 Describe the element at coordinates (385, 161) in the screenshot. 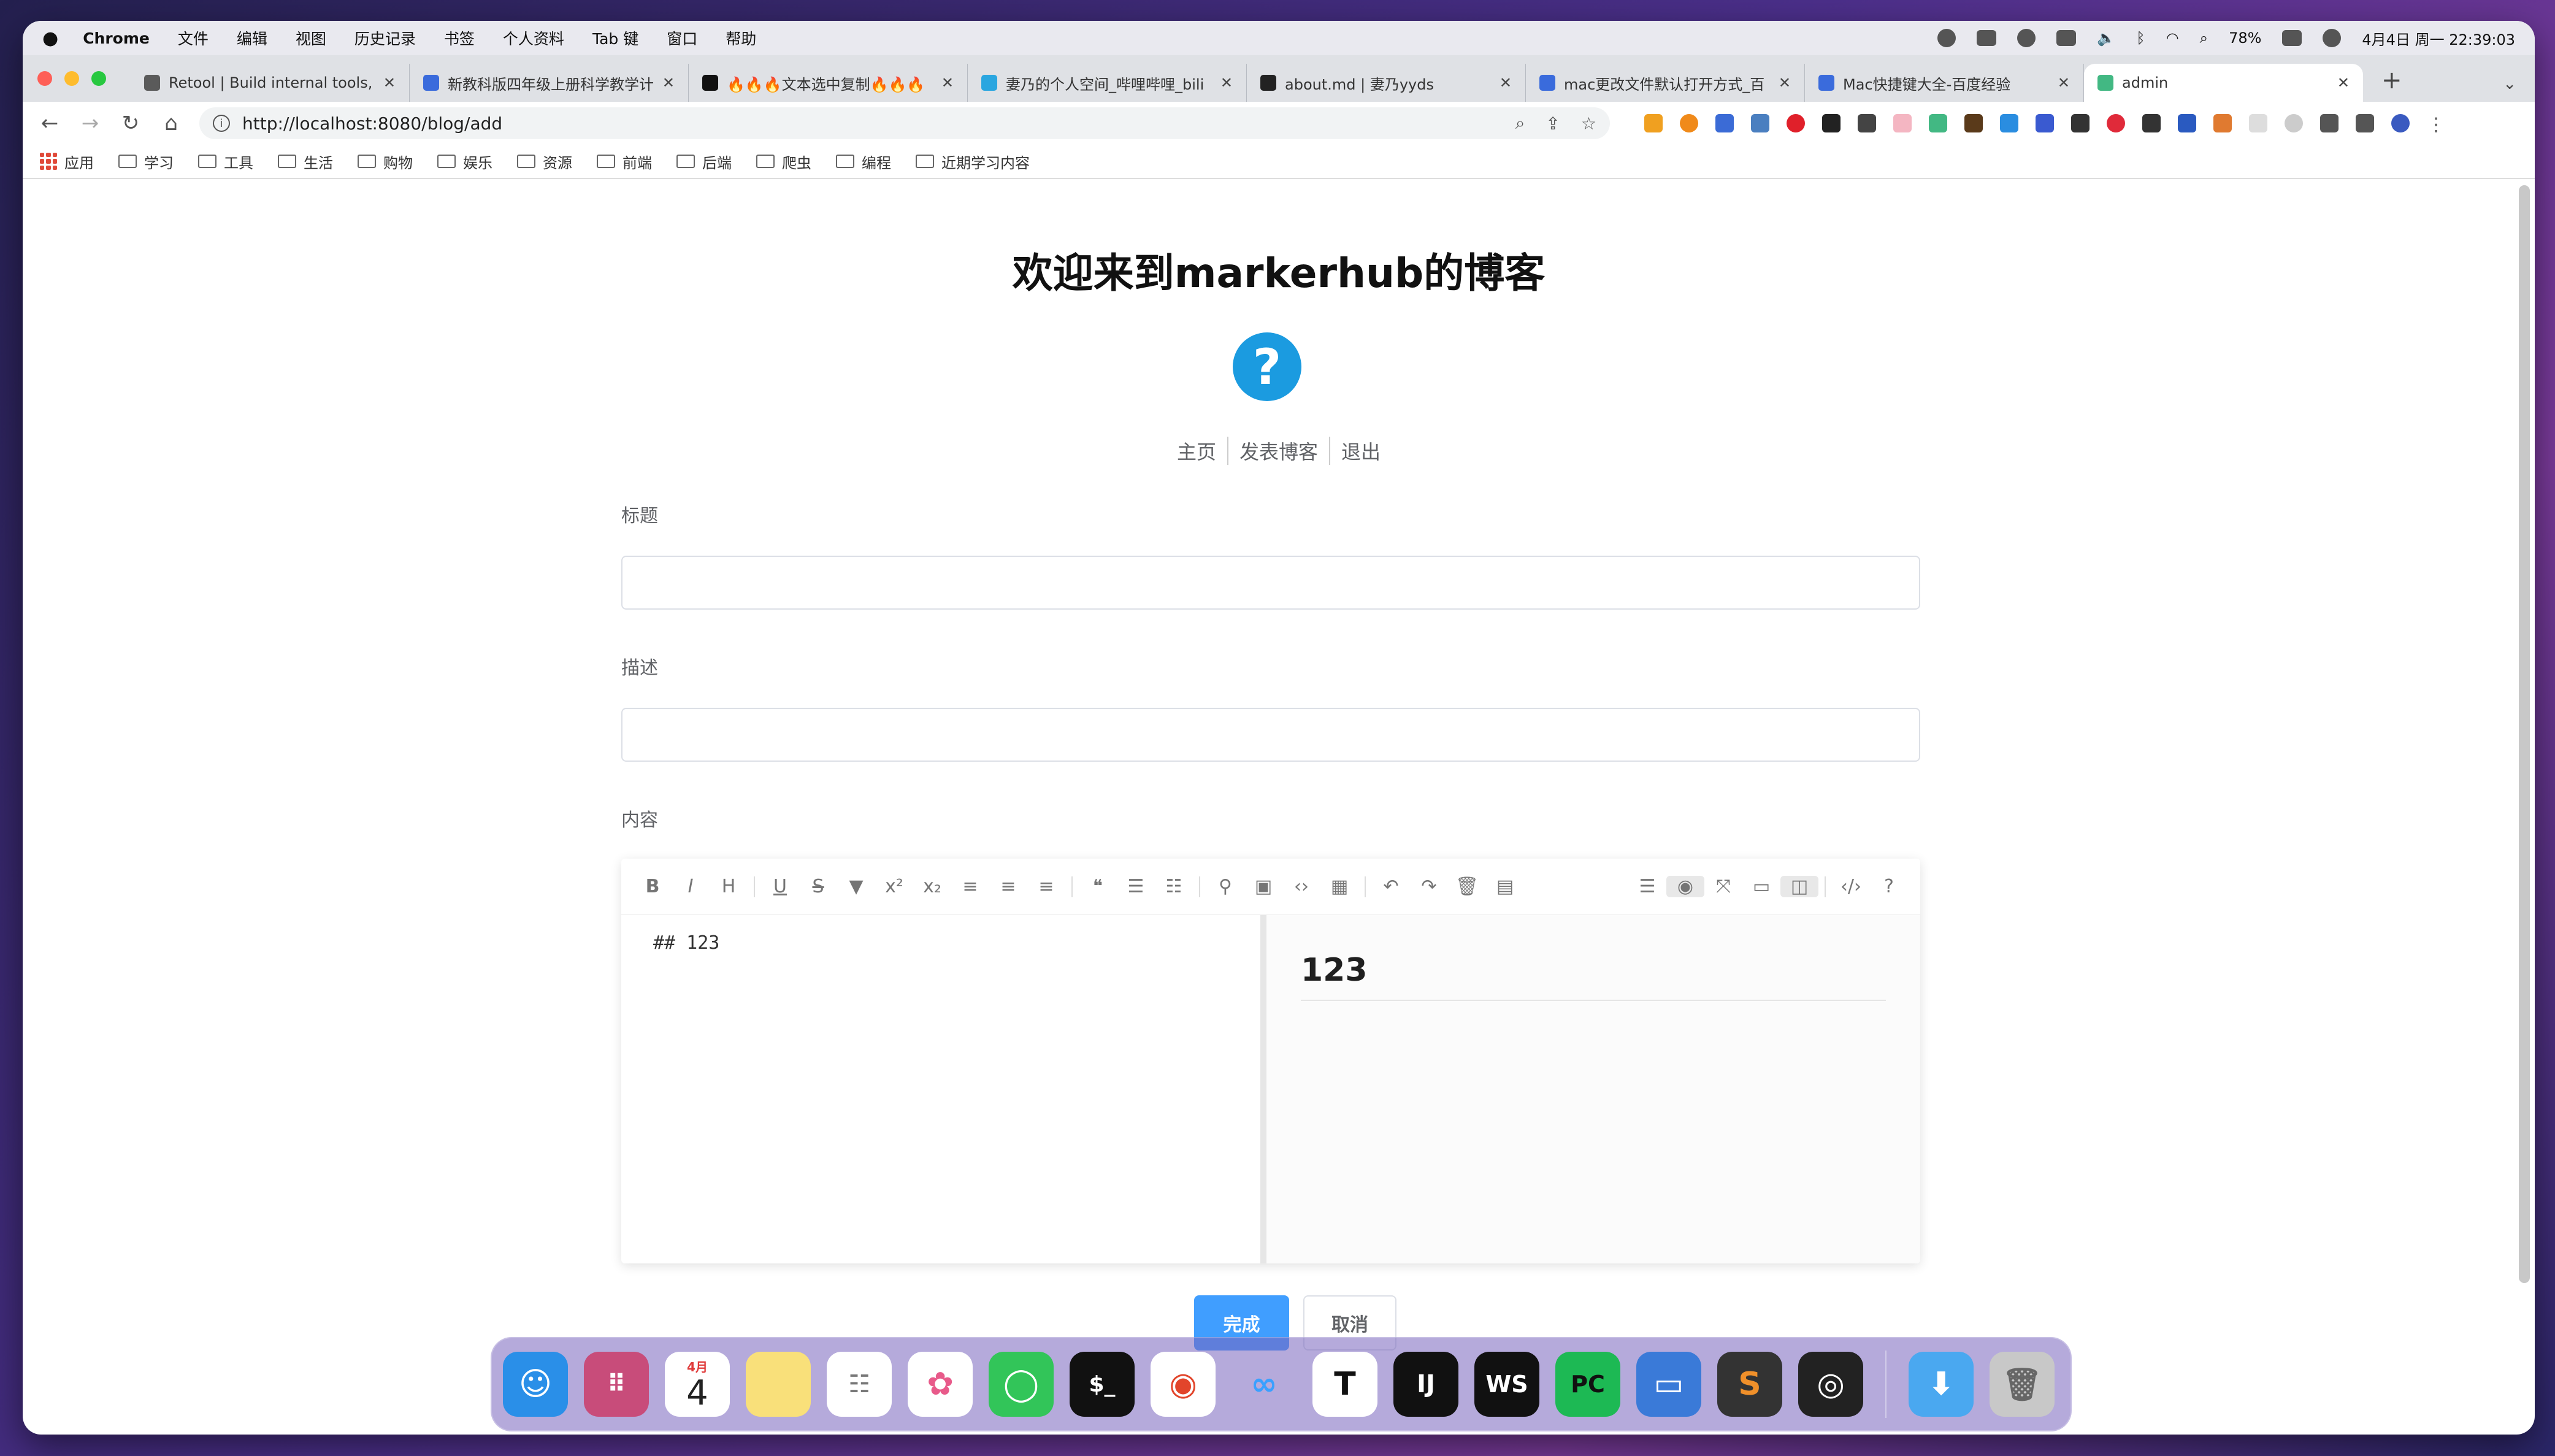

I see `bookmark-folder-shopping: 购物` at that location.